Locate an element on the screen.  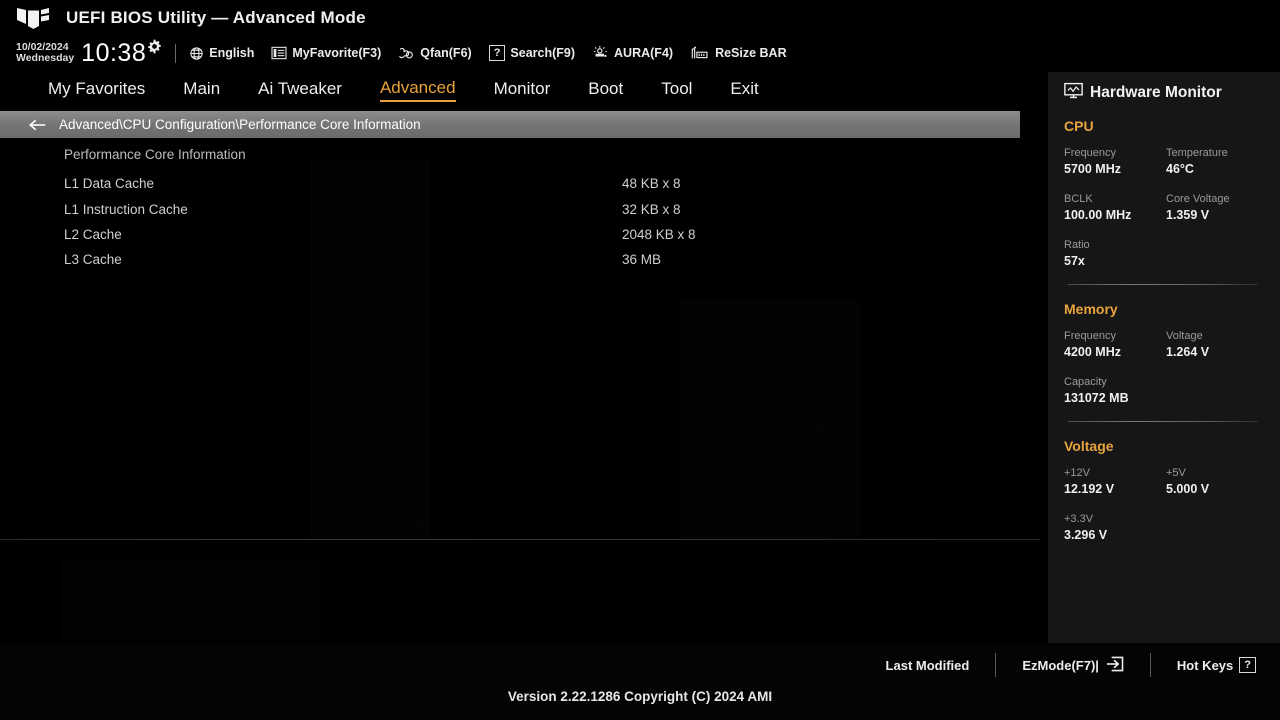
hw-key: Capacity is located at coordinates (1085, 382).